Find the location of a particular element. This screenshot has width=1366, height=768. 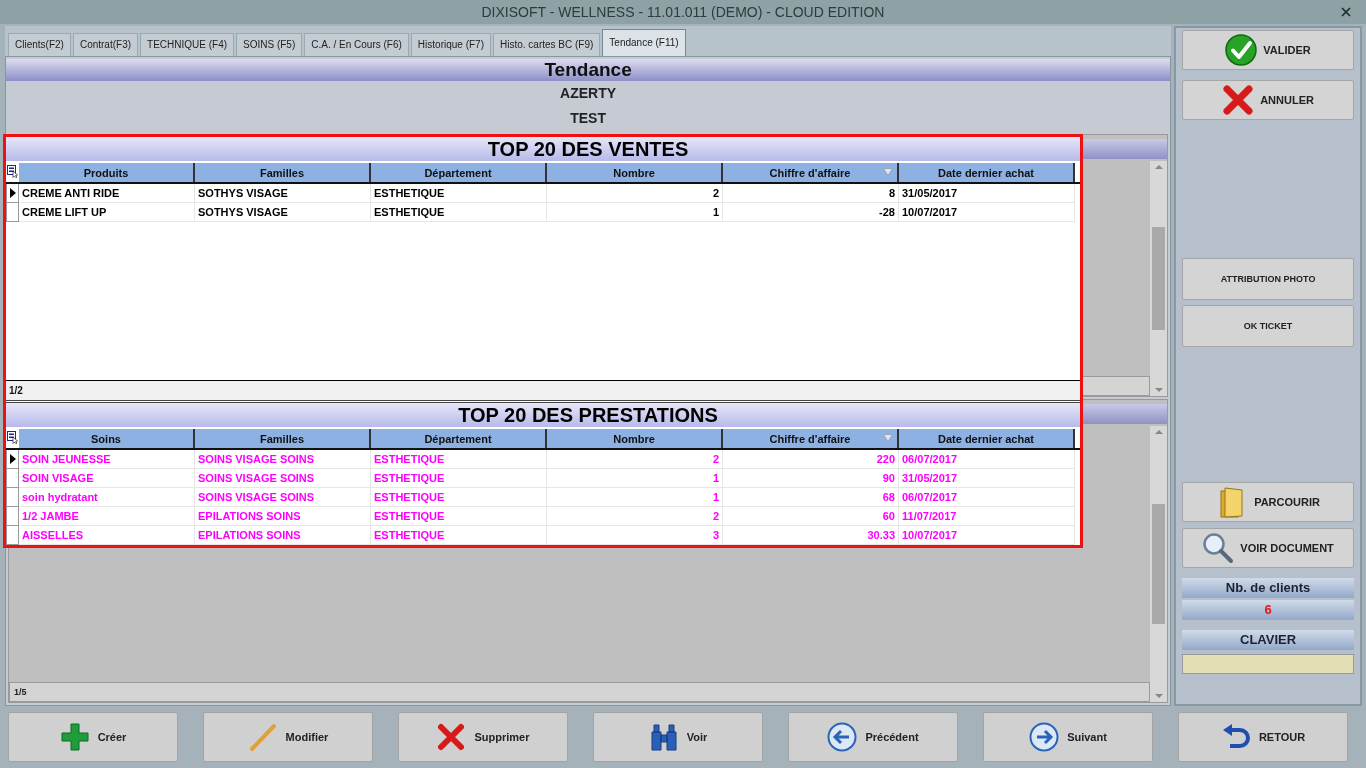

check-icon is located at coordinates (1241, 50).